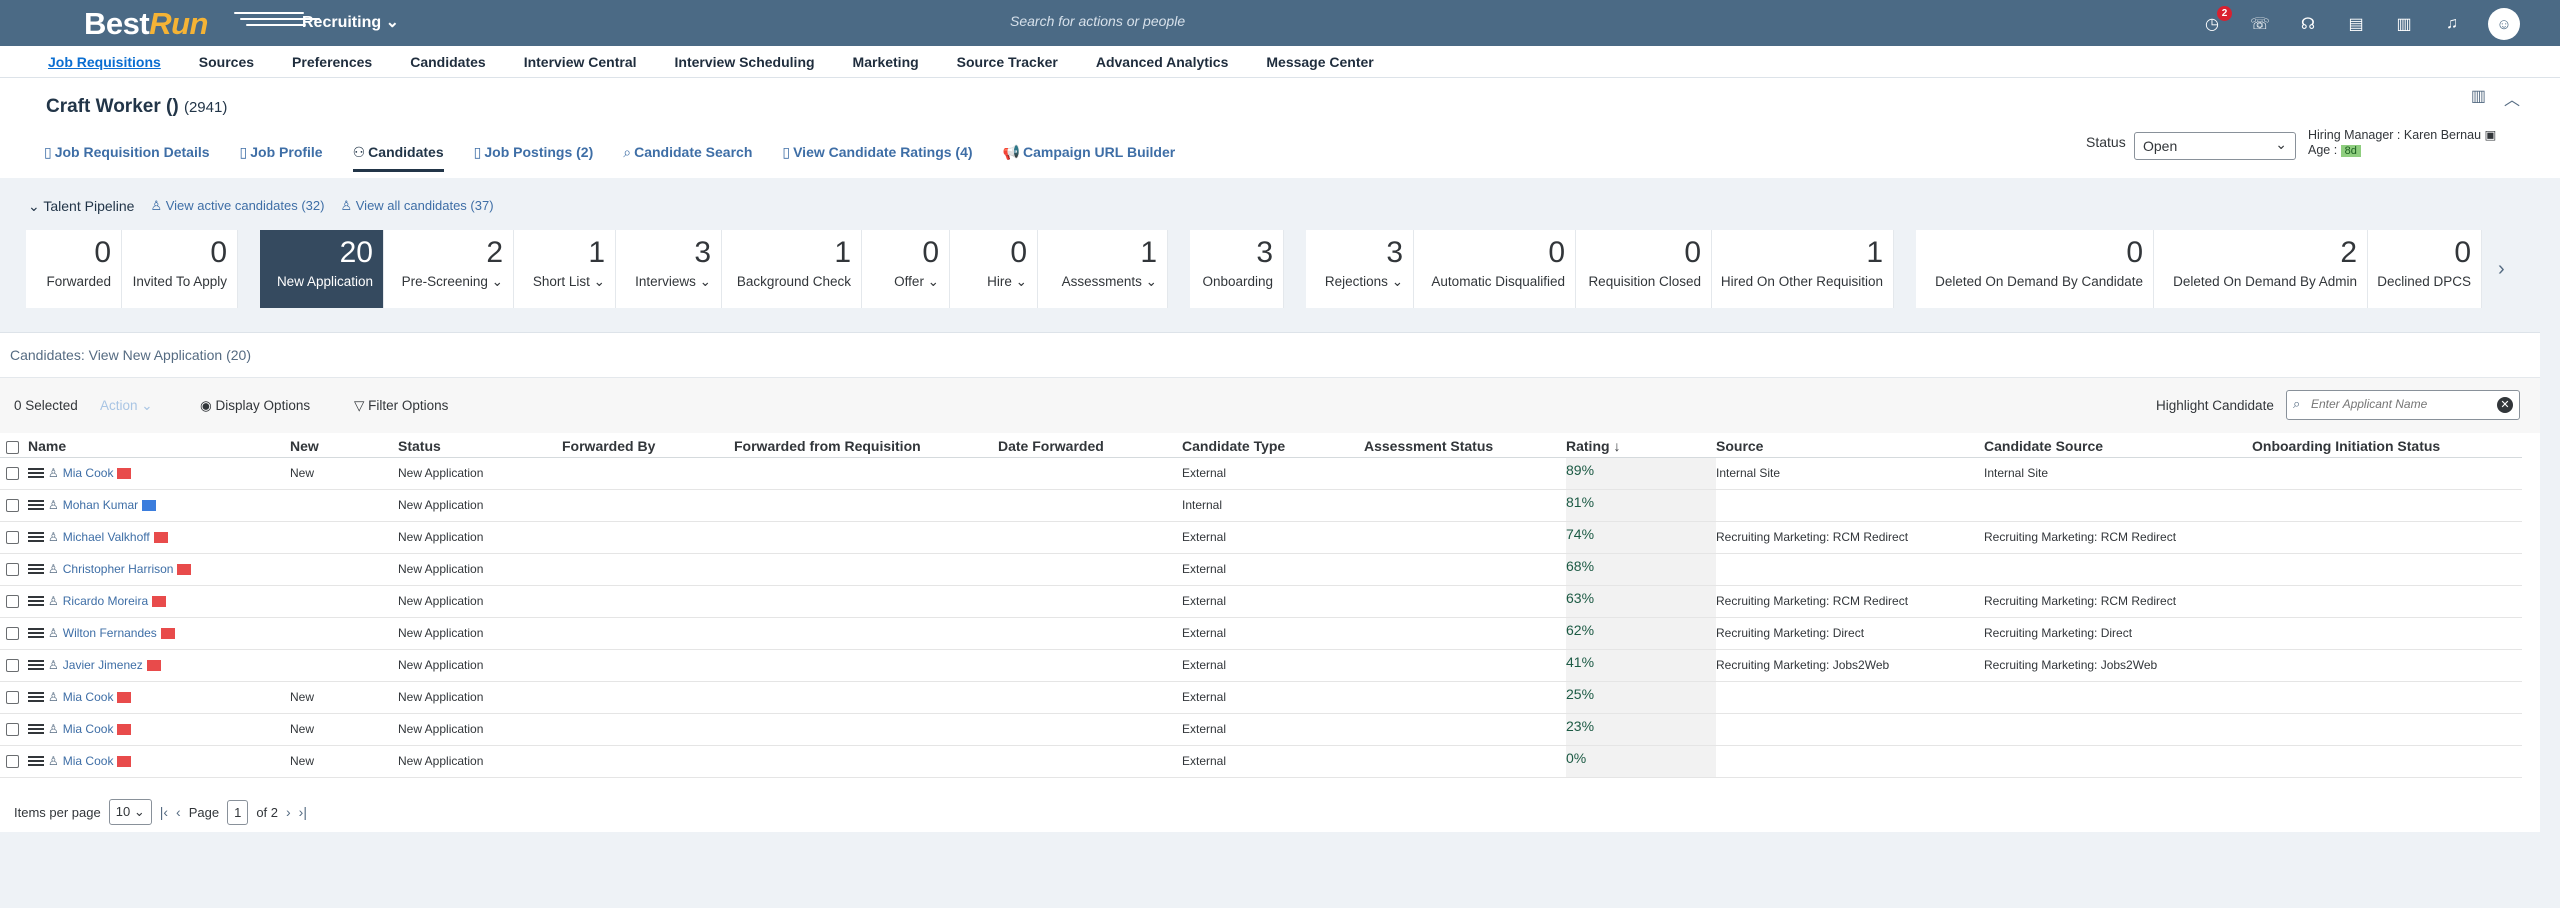 The image size is (2560, 908). What do you see at coordinates (202, 24) in the screenshot?
I see `company-logo: BestRun` at bounding box center [202, 24].